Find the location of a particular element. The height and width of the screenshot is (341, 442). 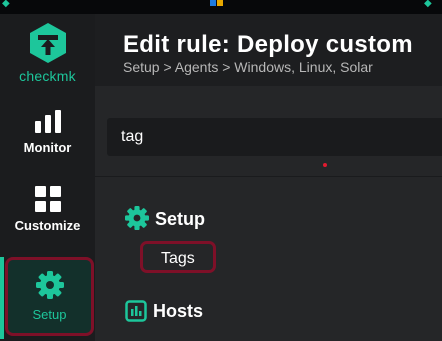

search-bar is located at coordinates (274, 137).